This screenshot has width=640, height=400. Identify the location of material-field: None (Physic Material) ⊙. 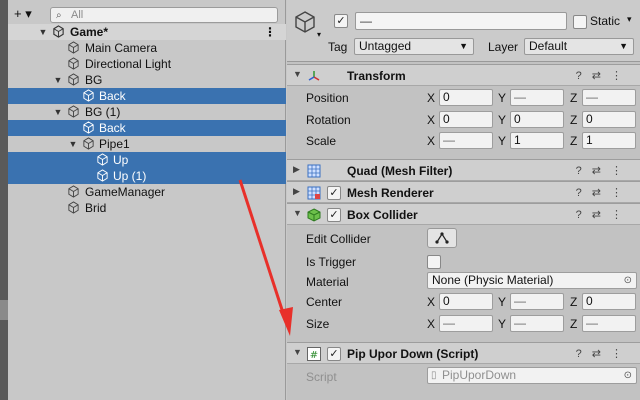
(532, 280).